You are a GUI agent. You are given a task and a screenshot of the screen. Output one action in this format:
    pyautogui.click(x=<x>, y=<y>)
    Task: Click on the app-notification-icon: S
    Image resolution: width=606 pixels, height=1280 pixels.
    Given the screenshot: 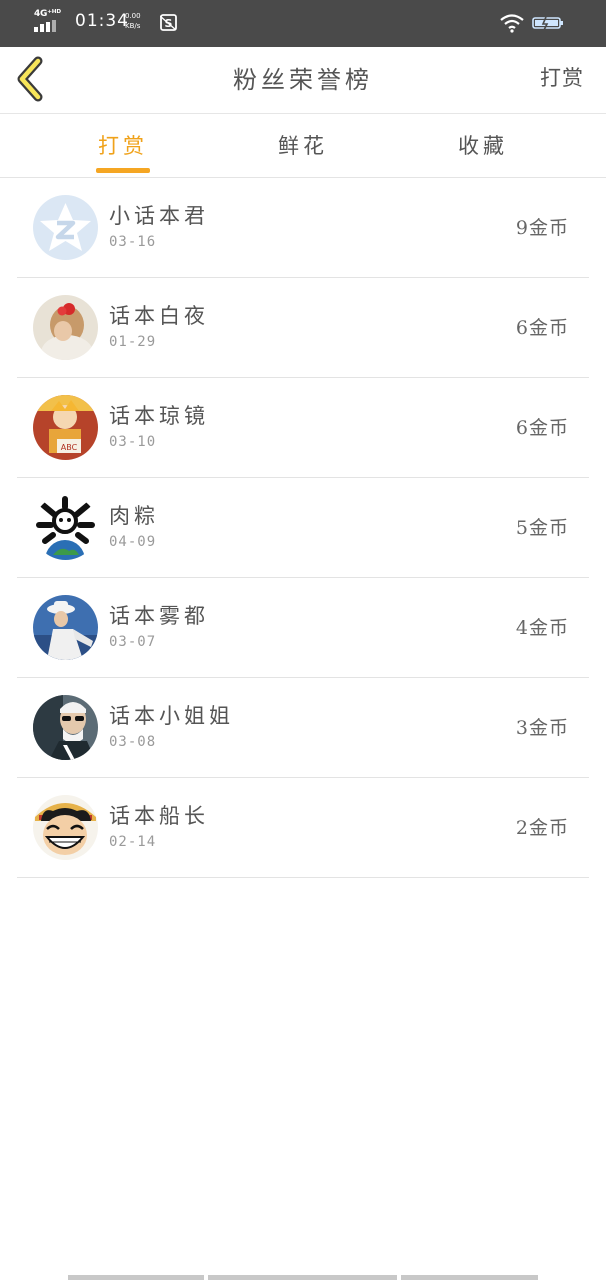 What is the action you would take?
    pyautogui.click(x=168, y=22)
    